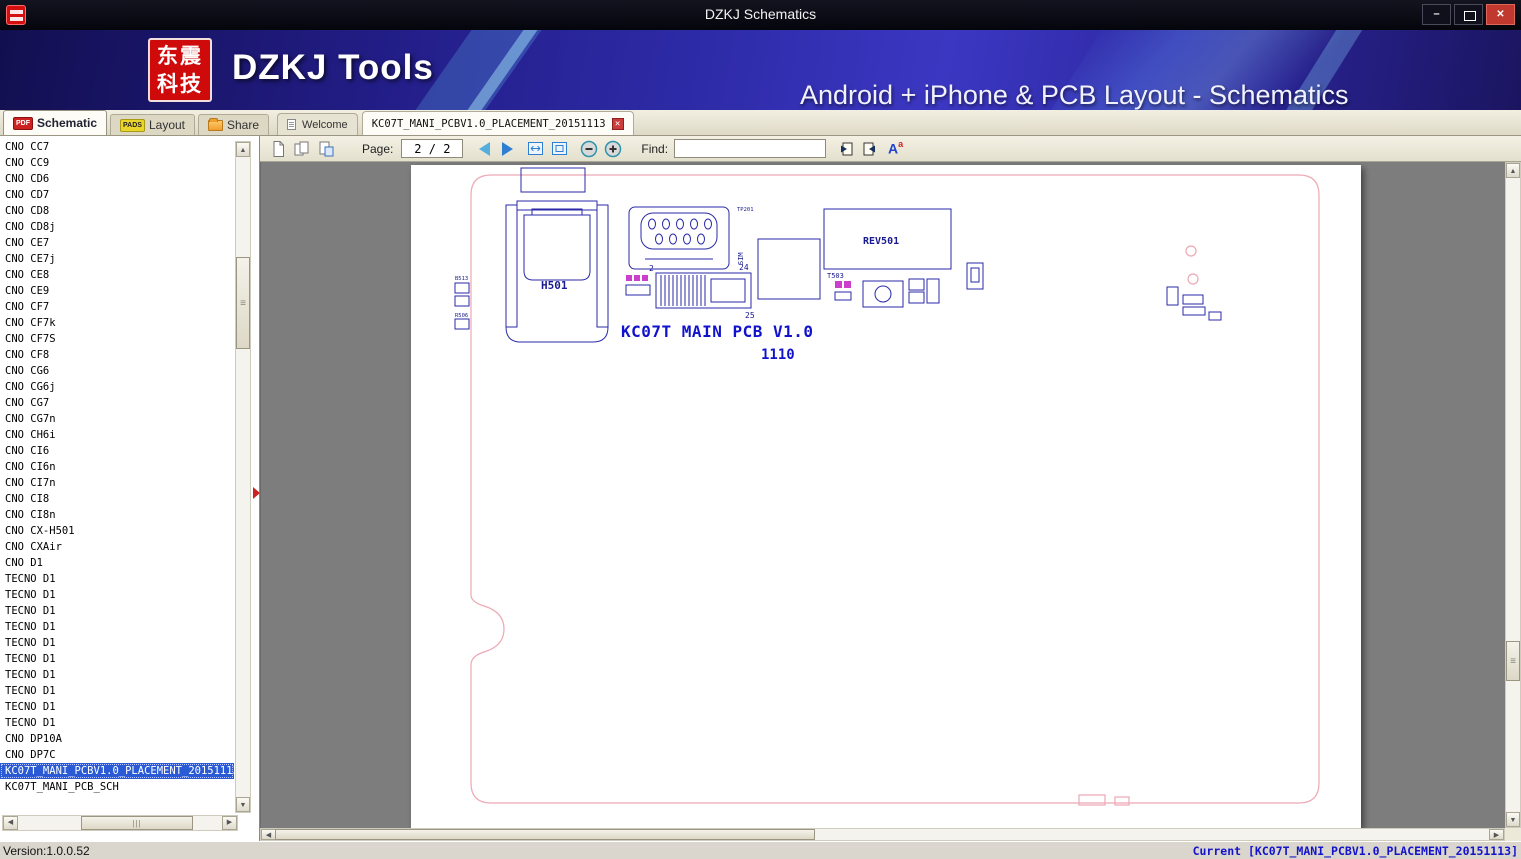 This screenshot has width=1521, height=859. What do you see at coordinates (278, 149) in the screenshot?
I see `single-page-icon` at bounding box center [278, 149].